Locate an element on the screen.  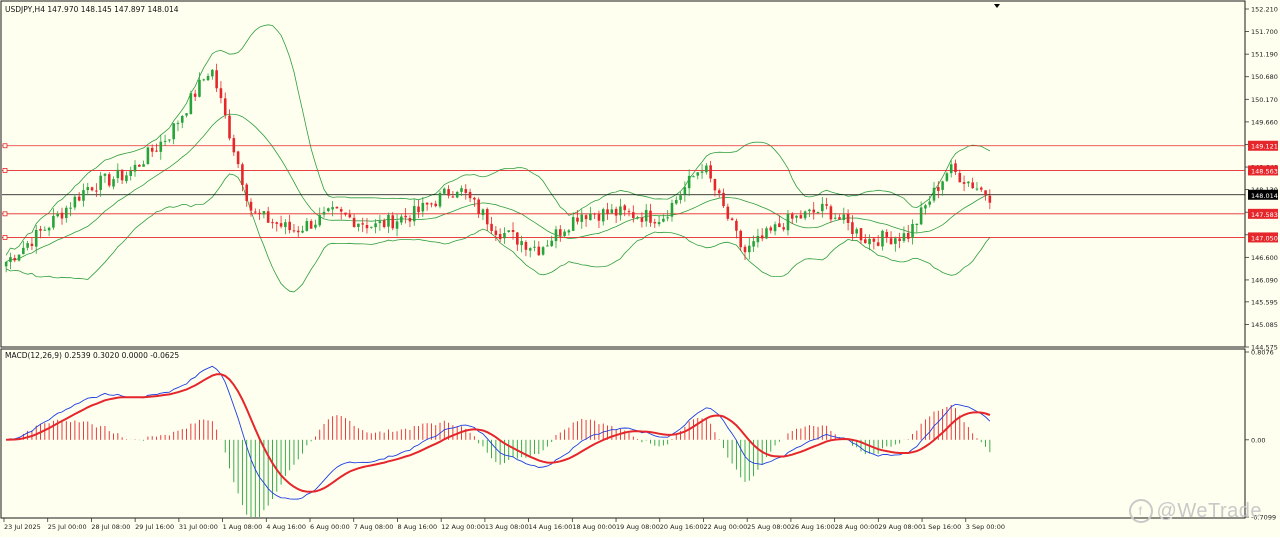
wetrade-logo-icon: f is located at coordinates (1140, 511).